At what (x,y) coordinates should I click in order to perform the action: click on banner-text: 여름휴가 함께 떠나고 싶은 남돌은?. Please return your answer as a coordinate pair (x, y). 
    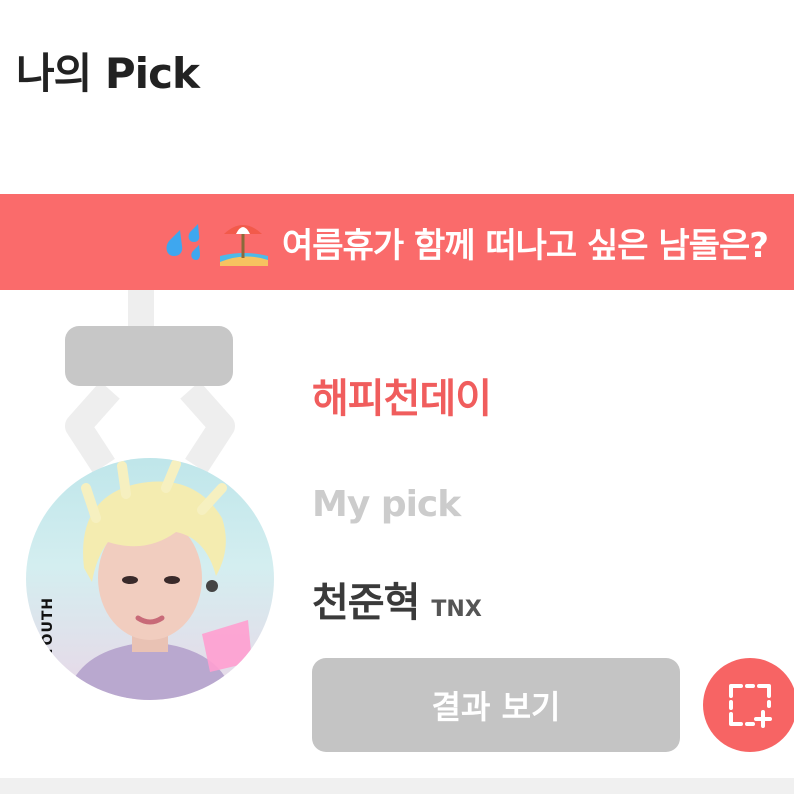
    Looking at the image, I should click on (525, 245).